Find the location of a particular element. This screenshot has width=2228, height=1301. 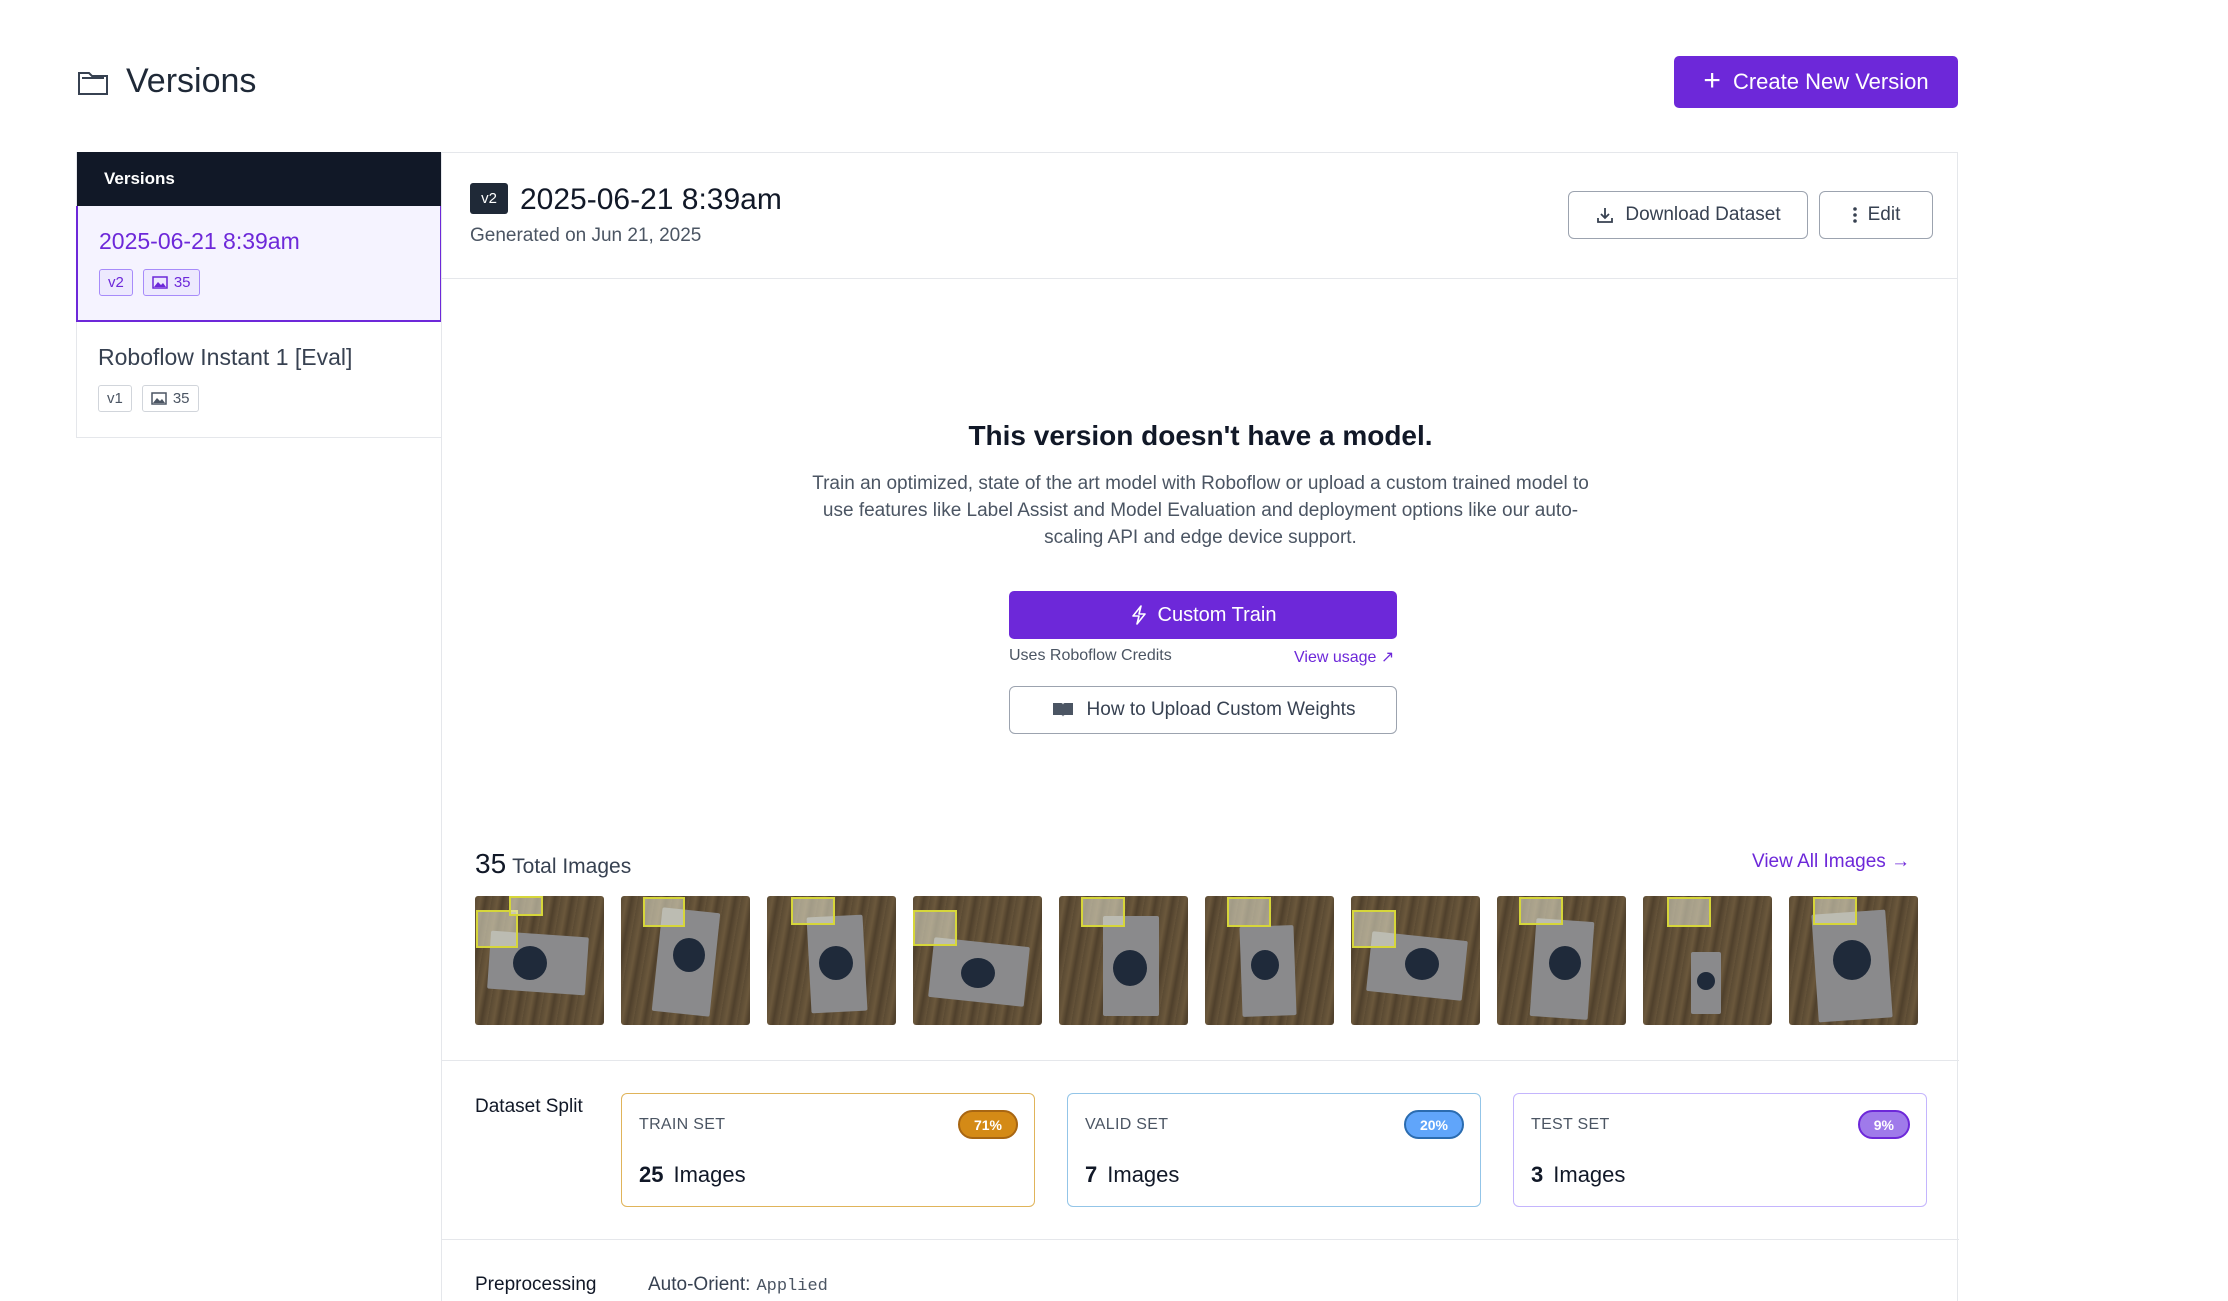

create-new-version-button: + Create New Version is located at coordinates (1816, 82).